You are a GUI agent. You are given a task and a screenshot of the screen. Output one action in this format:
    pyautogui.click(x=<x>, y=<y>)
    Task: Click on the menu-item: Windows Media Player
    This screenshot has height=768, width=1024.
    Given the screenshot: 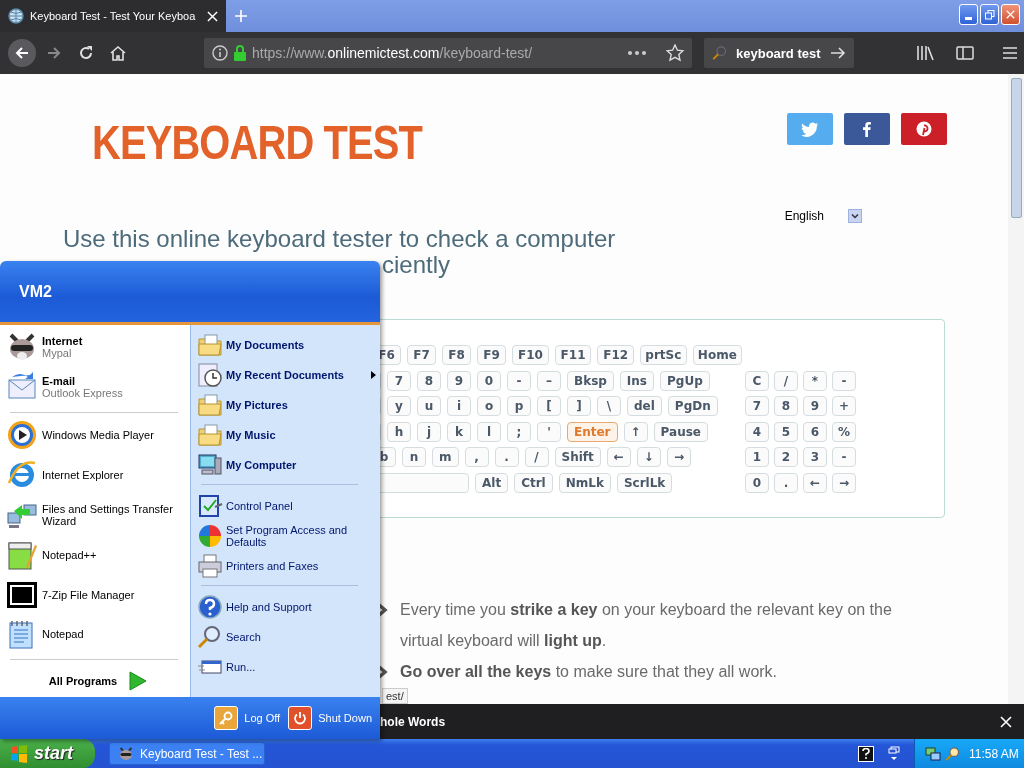 What is the action you would take?
    pyautogui.click(x=98, y=435)
    